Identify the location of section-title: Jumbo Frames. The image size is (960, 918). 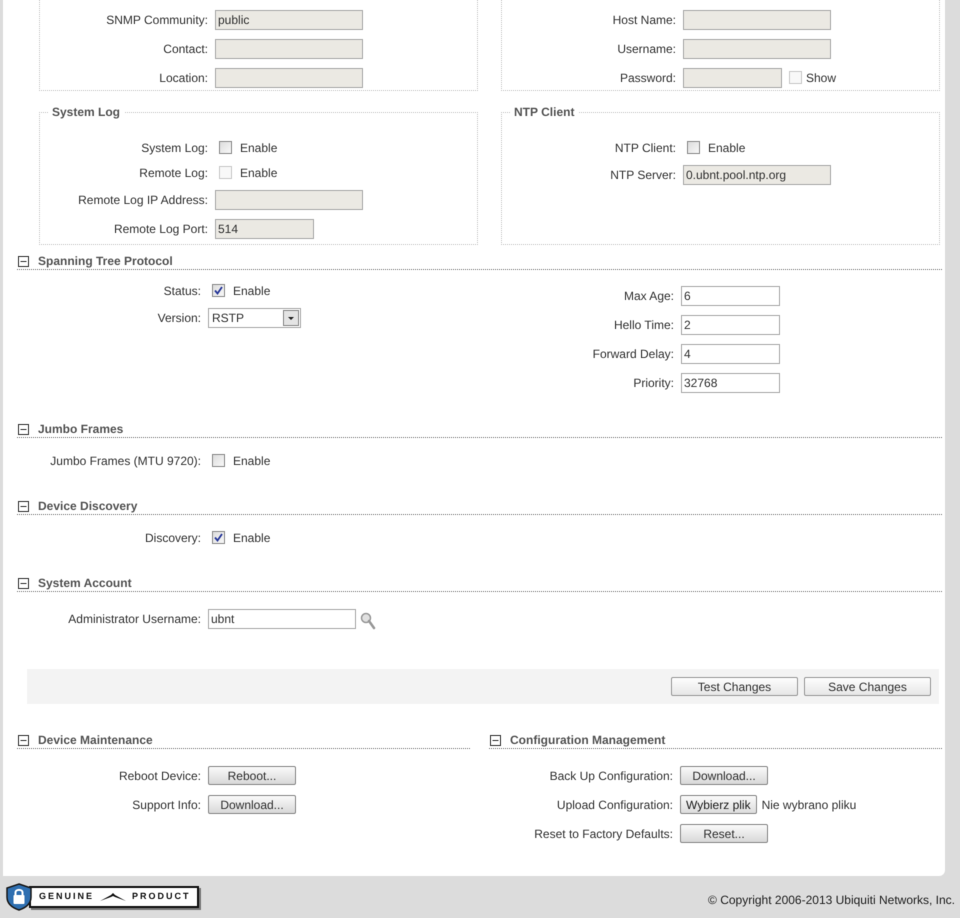
(81, 429).